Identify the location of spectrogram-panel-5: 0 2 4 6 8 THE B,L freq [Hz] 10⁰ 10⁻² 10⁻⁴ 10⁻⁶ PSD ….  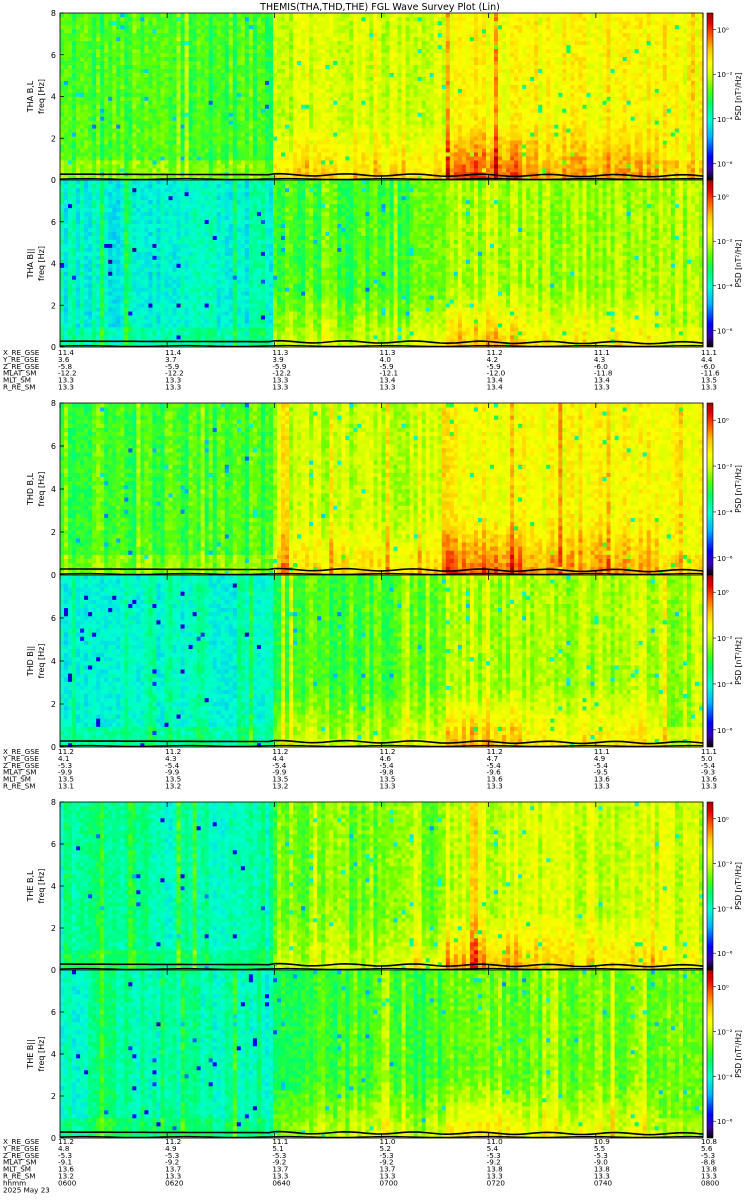
(384, 886).